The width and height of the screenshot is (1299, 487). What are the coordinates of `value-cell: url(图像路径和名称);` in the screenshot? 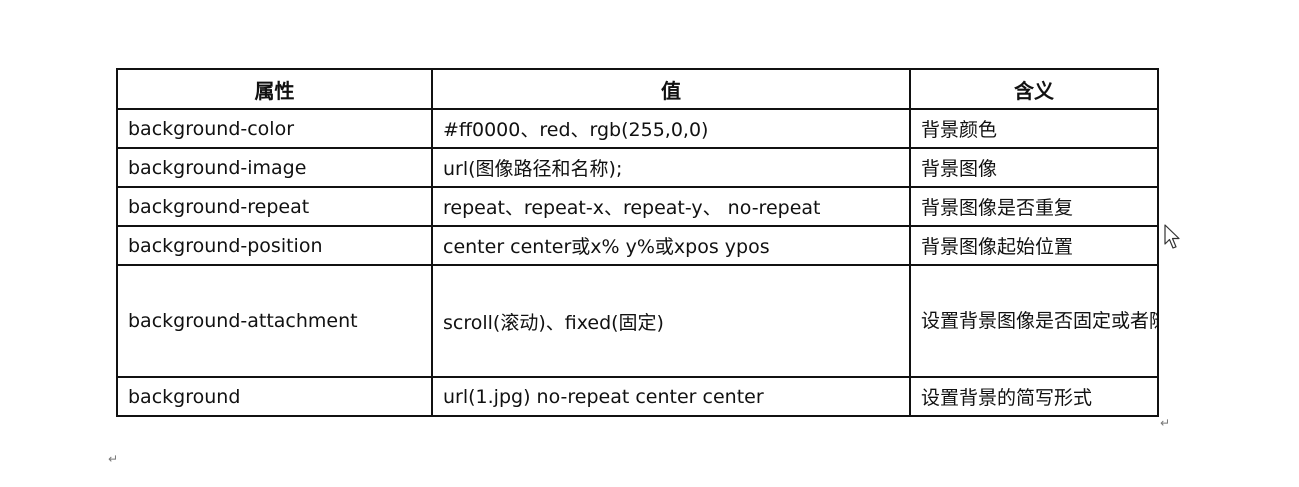 It's located at (671, 167).